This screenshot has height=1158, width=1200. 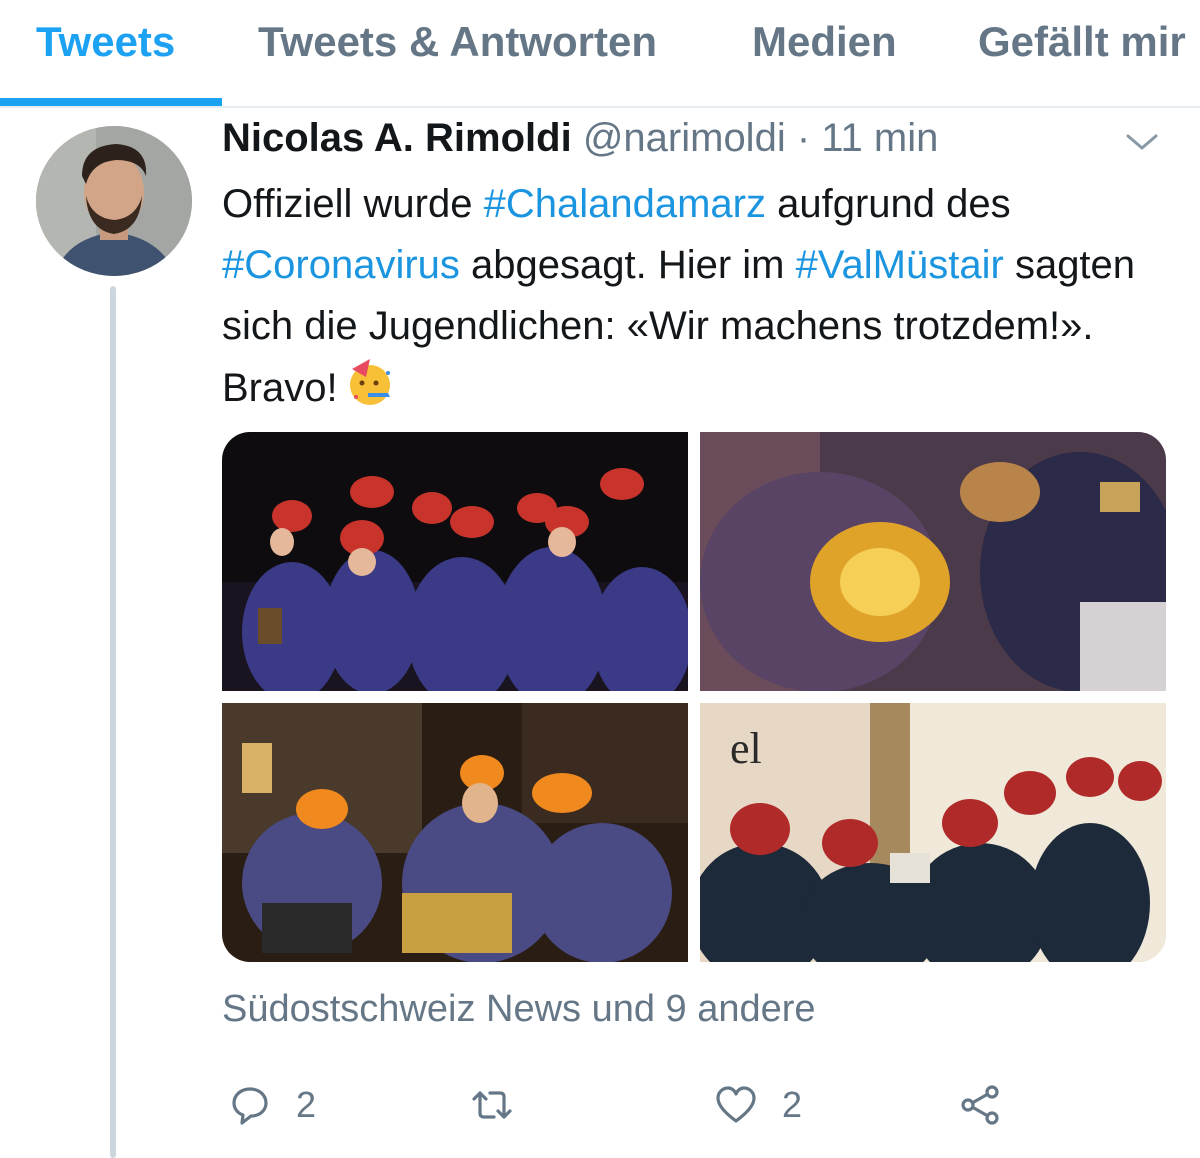 What do you see at coordinates (113, 722) in the screenshot?
I see `thread-line` at bounding box center [113, 722].